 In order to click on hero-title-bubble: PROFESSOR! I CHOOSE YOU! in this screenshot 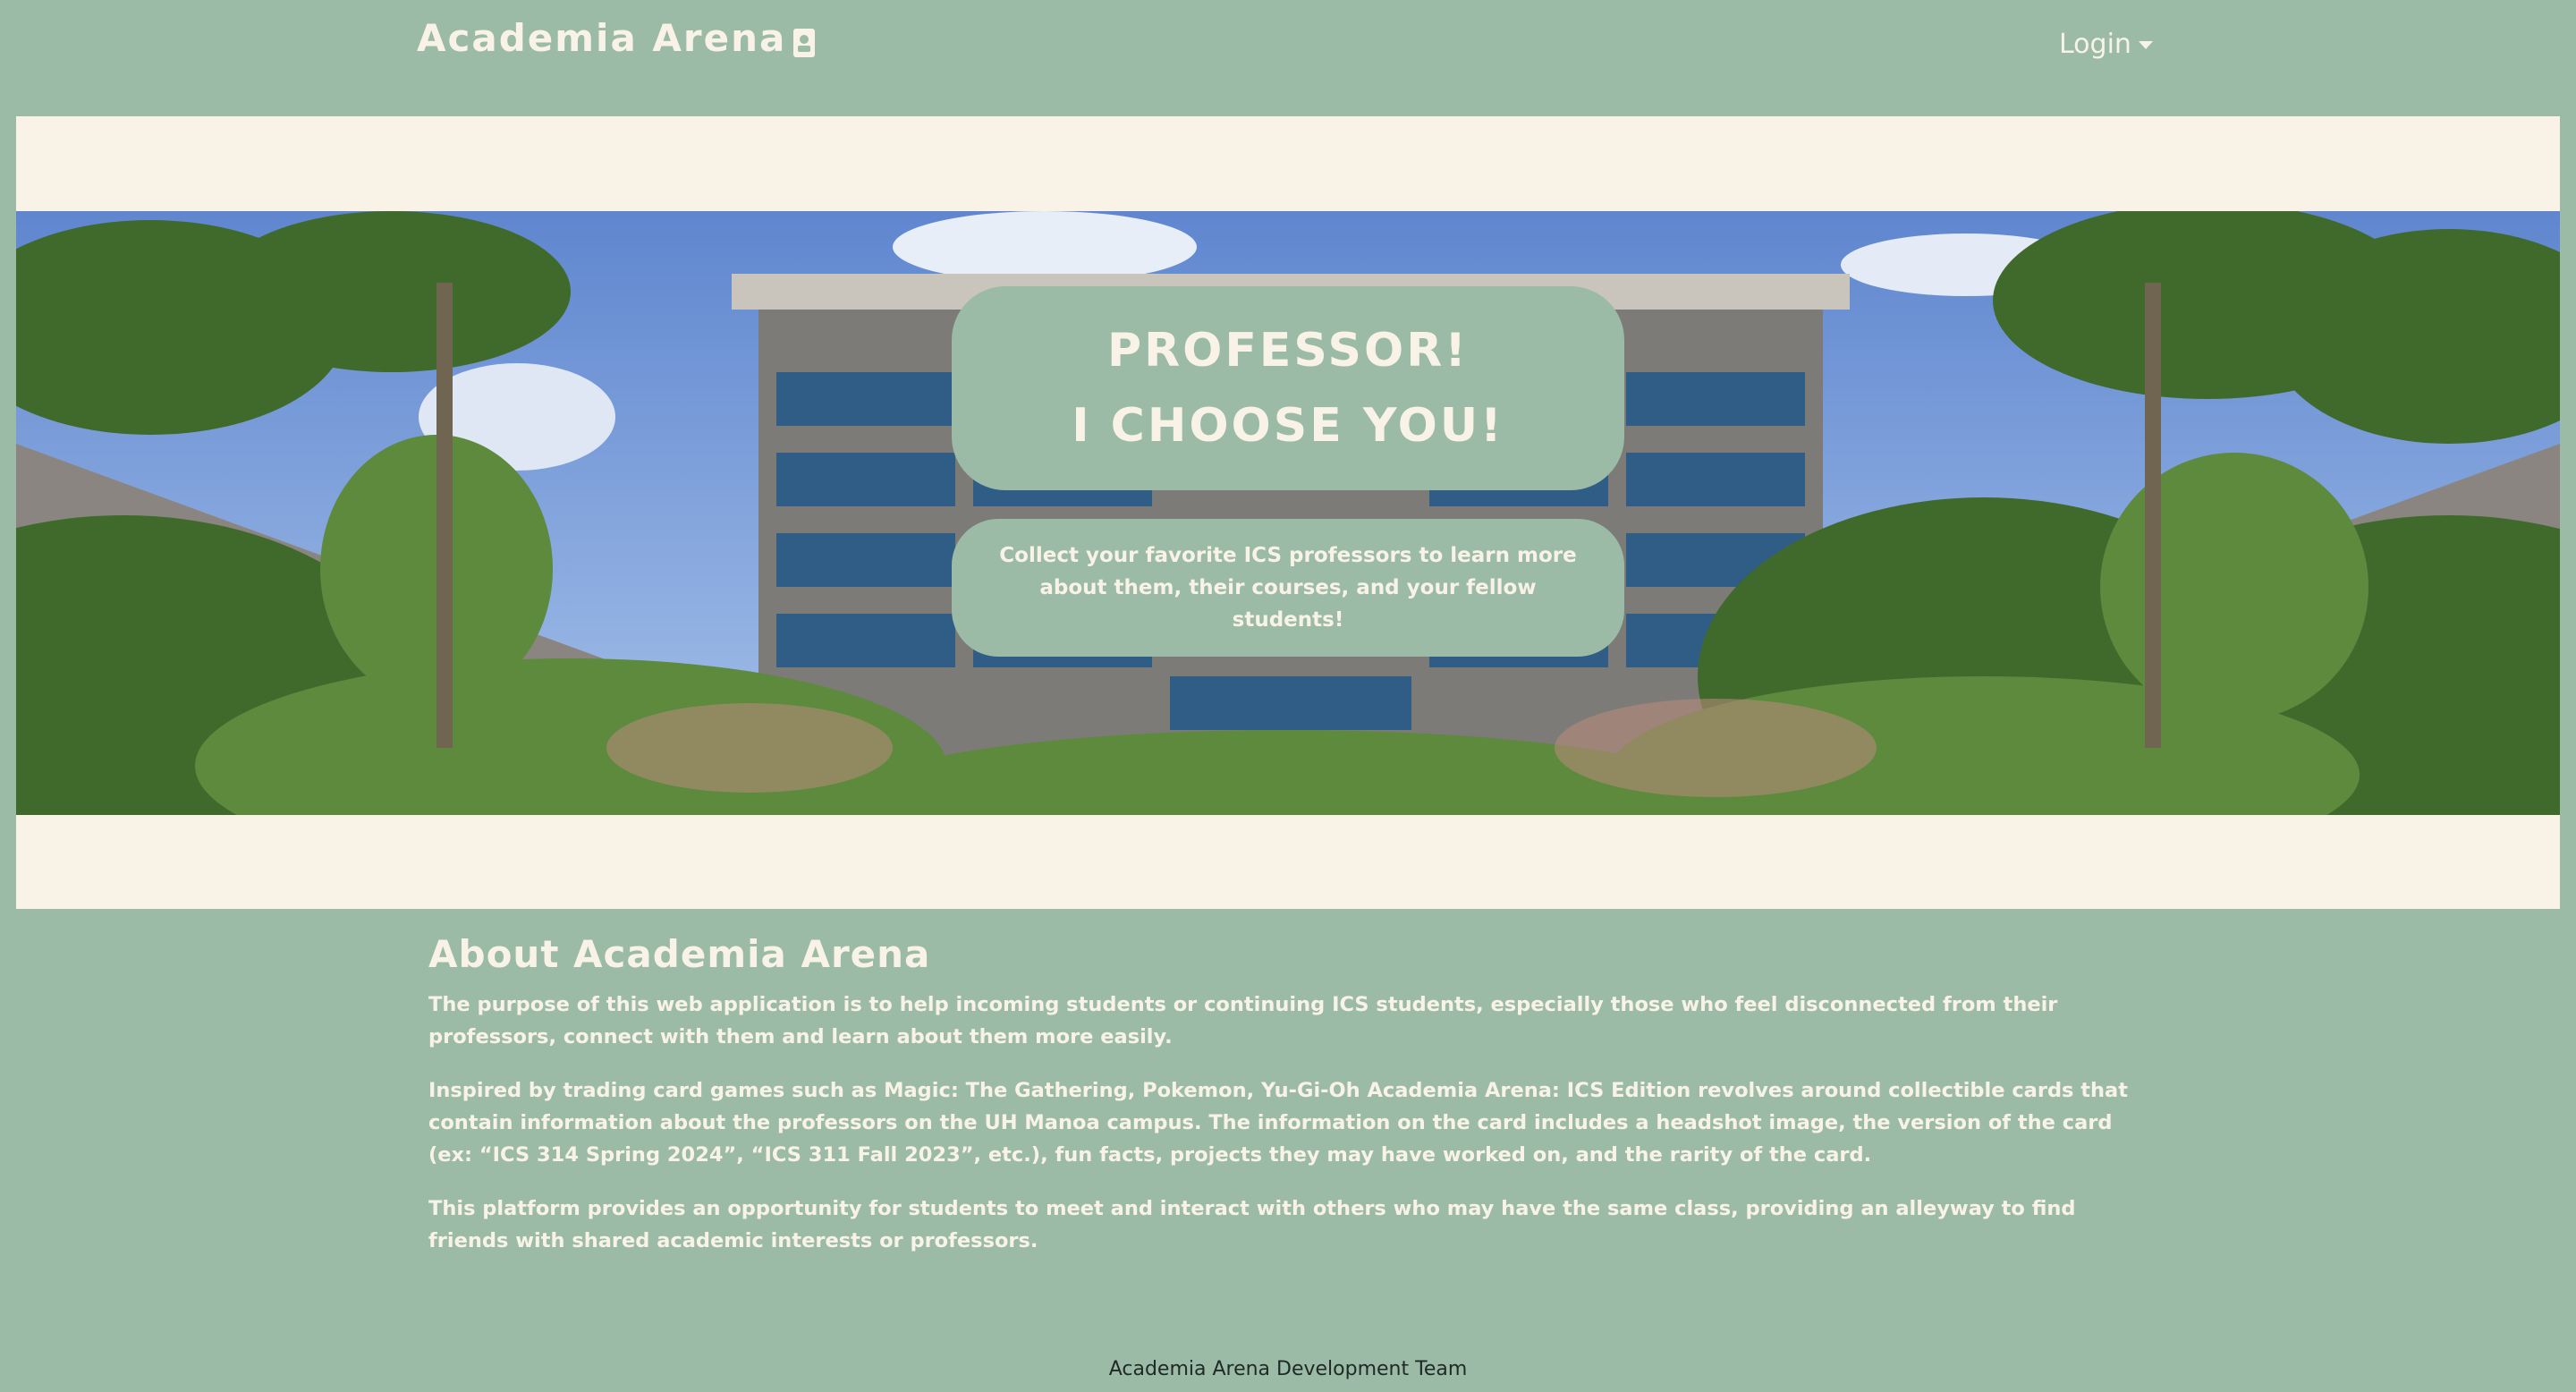, I will do `click(1288, 388)`.